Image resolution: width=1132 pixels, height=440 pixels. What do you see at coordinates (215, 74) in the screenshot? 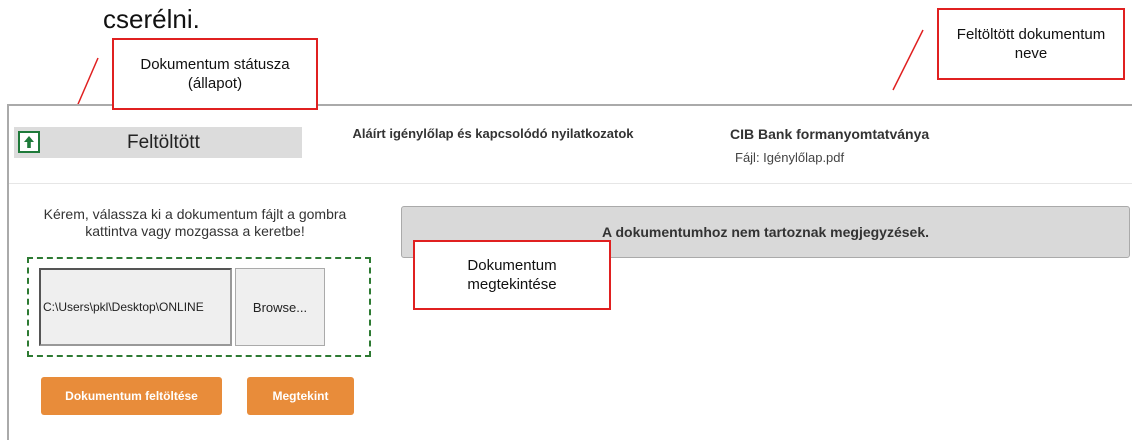
I see `callout-document-status: Dokumentum státusza (állapot)` at bounding box center [215, 74].